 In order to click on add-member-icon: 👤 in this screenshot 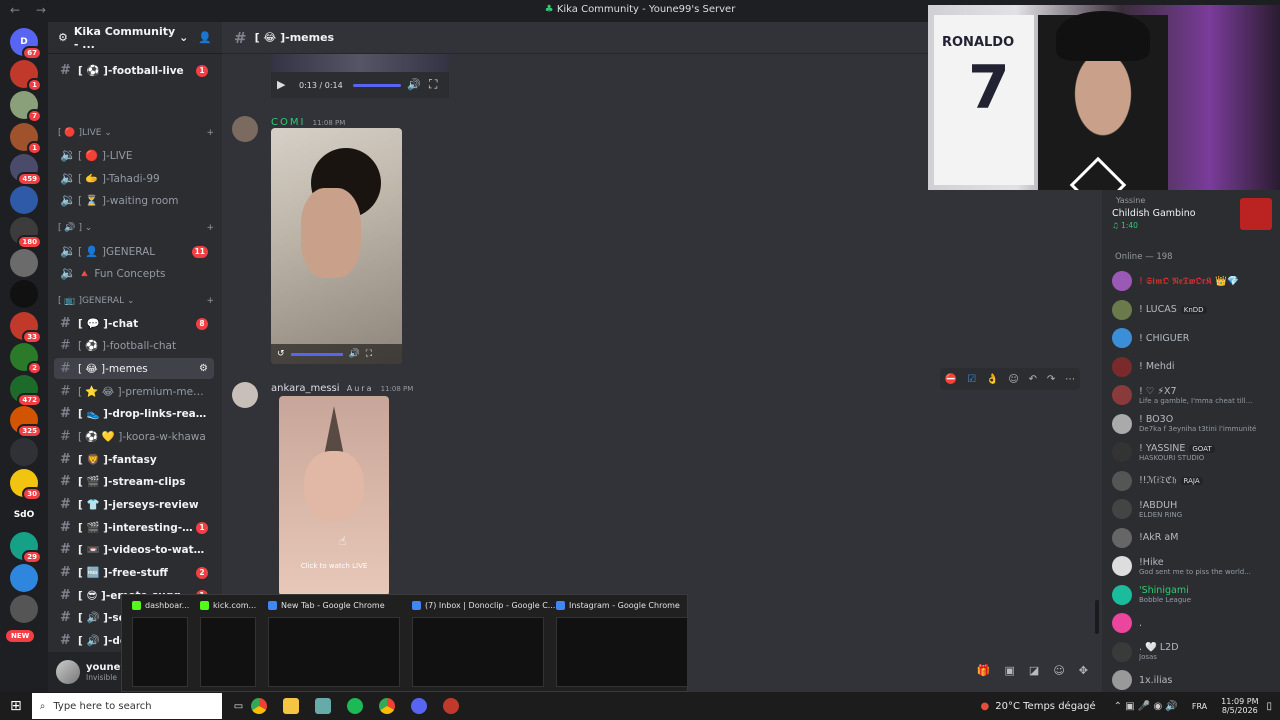, I will do `click(205, 37)`.